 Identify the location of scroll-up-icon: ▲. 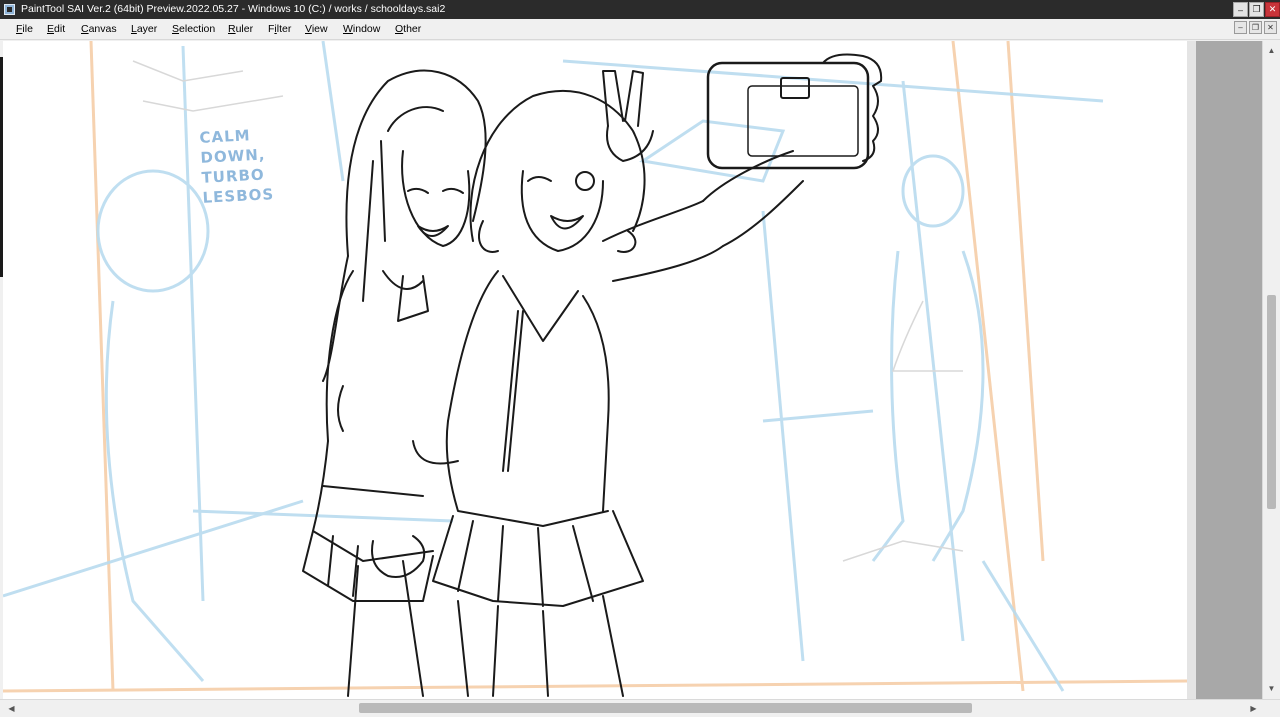
(1271, 50).